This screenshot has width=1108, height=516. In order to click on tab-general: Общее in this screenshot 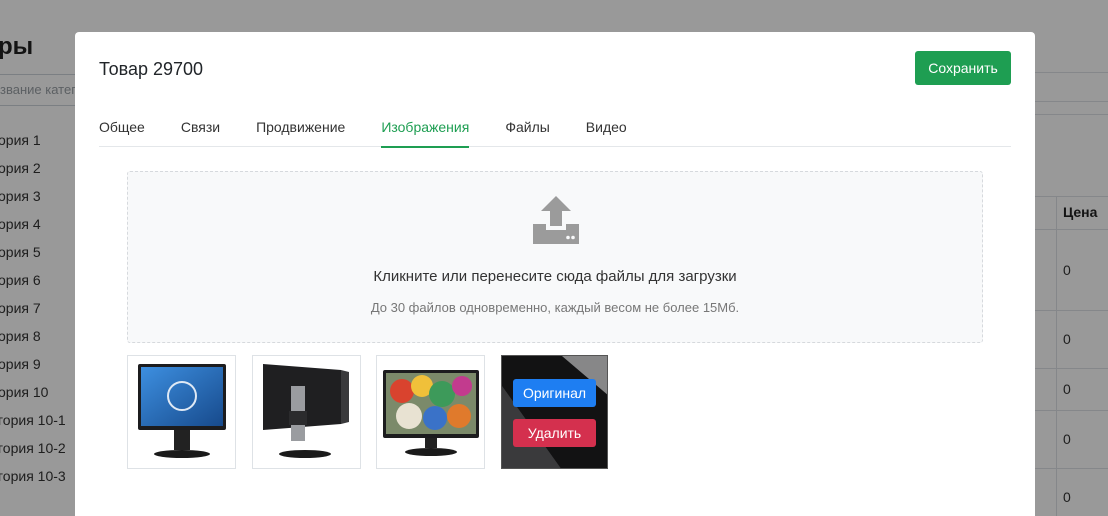, I will do `click(122, 130)`.